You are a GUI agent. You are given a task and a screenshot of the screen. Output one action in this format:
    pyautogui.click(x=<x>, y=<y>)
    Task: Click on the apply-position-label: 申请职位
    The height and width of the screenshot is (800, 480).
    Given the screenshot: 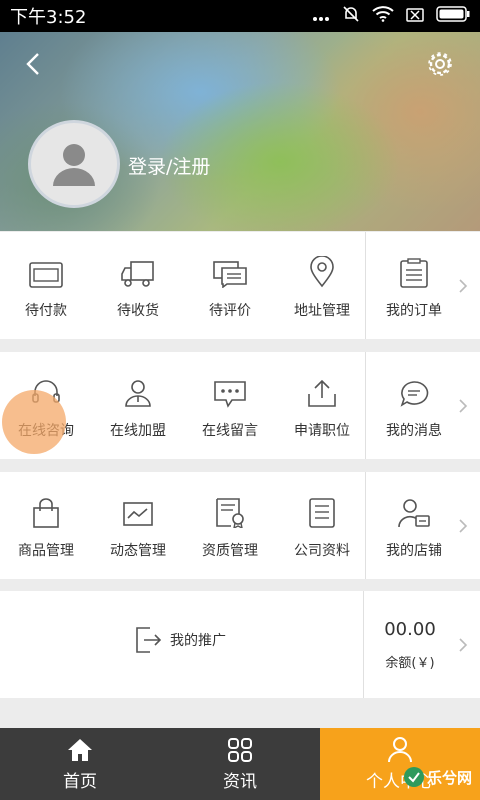 What is the action you would take?
    pyautogui.click(x=322, y=430)
    